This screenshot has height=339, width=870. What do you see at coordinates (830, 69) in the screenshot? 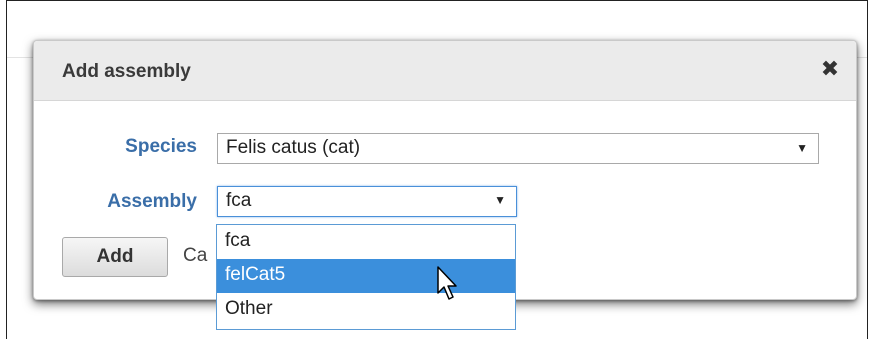
I see `close-icon: ✖` at bounding box center [830, 69].